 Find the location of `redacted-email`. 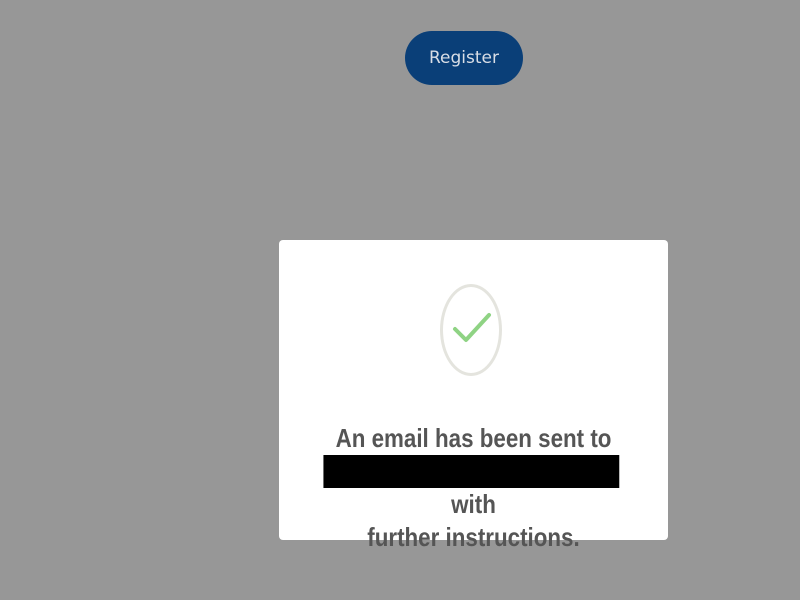

redacted-email is located at coordinates (471, 471).